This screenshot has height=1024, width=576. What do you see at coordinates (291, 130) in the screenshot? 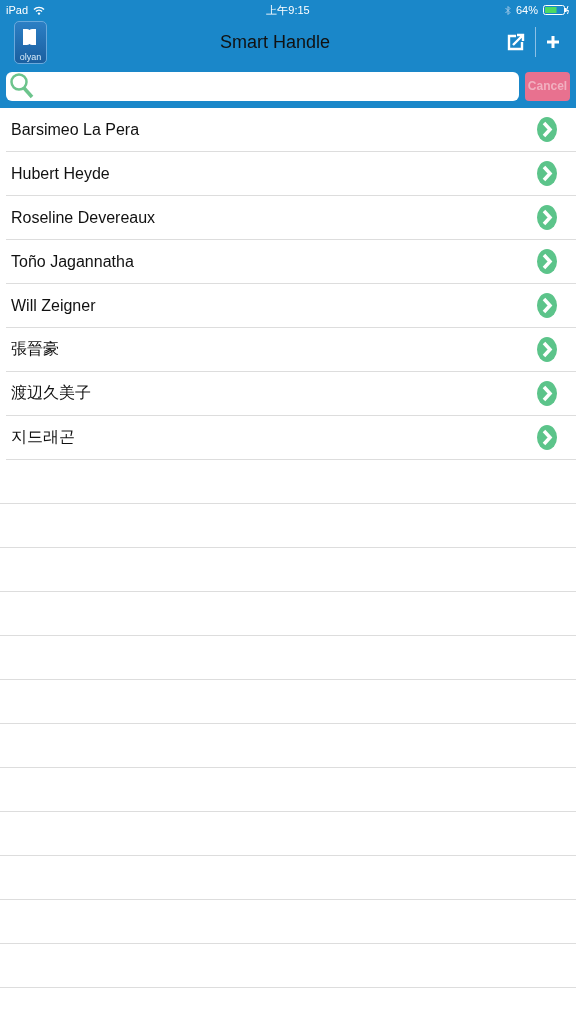
I see `contact-row: Barsimeo La Pera` at bounding box center [291, 130].